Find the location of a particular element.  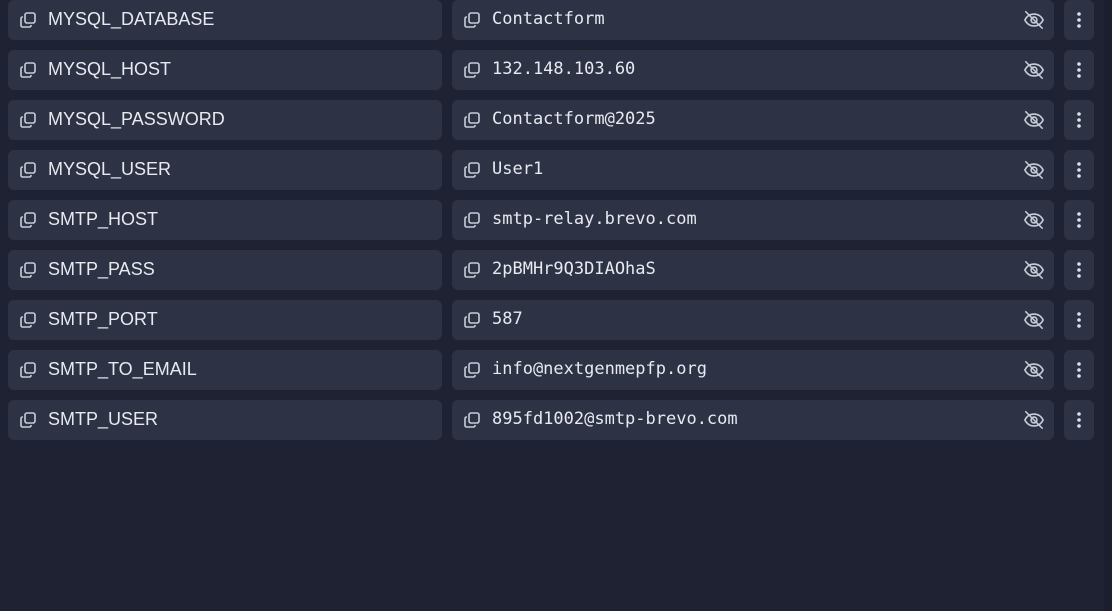

variable-value: User1 is located at coordinates (518, 169).